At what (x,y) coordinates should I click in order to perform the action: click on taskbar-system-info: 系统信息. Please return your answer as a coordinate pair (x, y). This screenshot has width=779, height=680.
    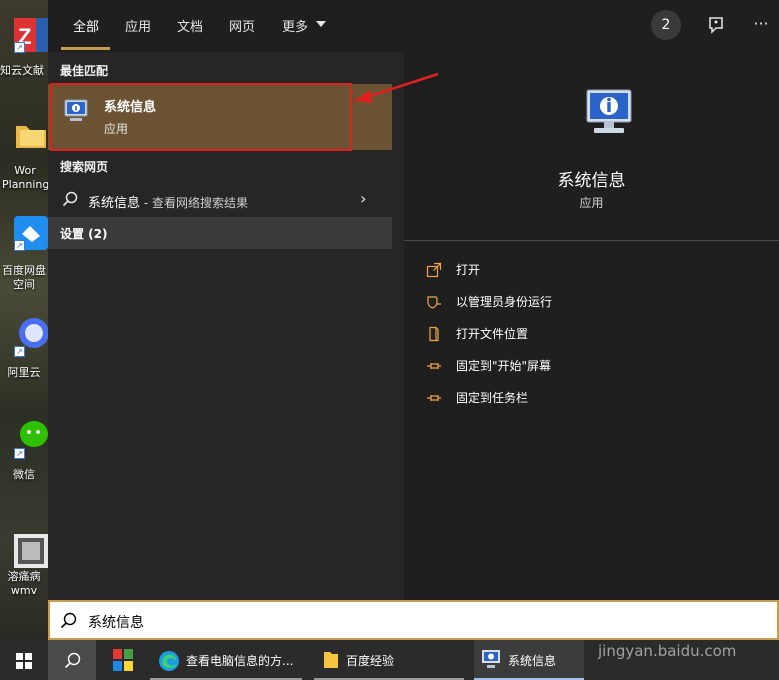
    Looking at the image, I should click on (529, 660).